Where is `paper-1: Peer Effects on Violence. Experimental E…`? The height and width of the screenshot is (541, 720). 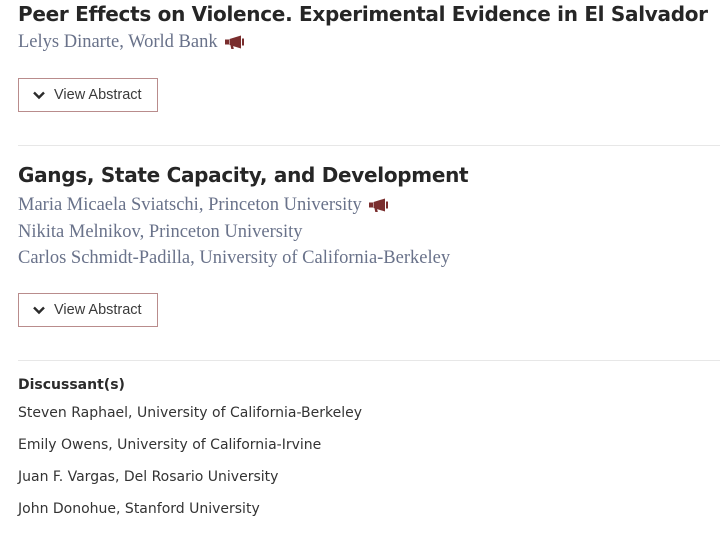
paper-1: Peer Effects on Violence. Experimental E… is located at coordinates (369, 29).